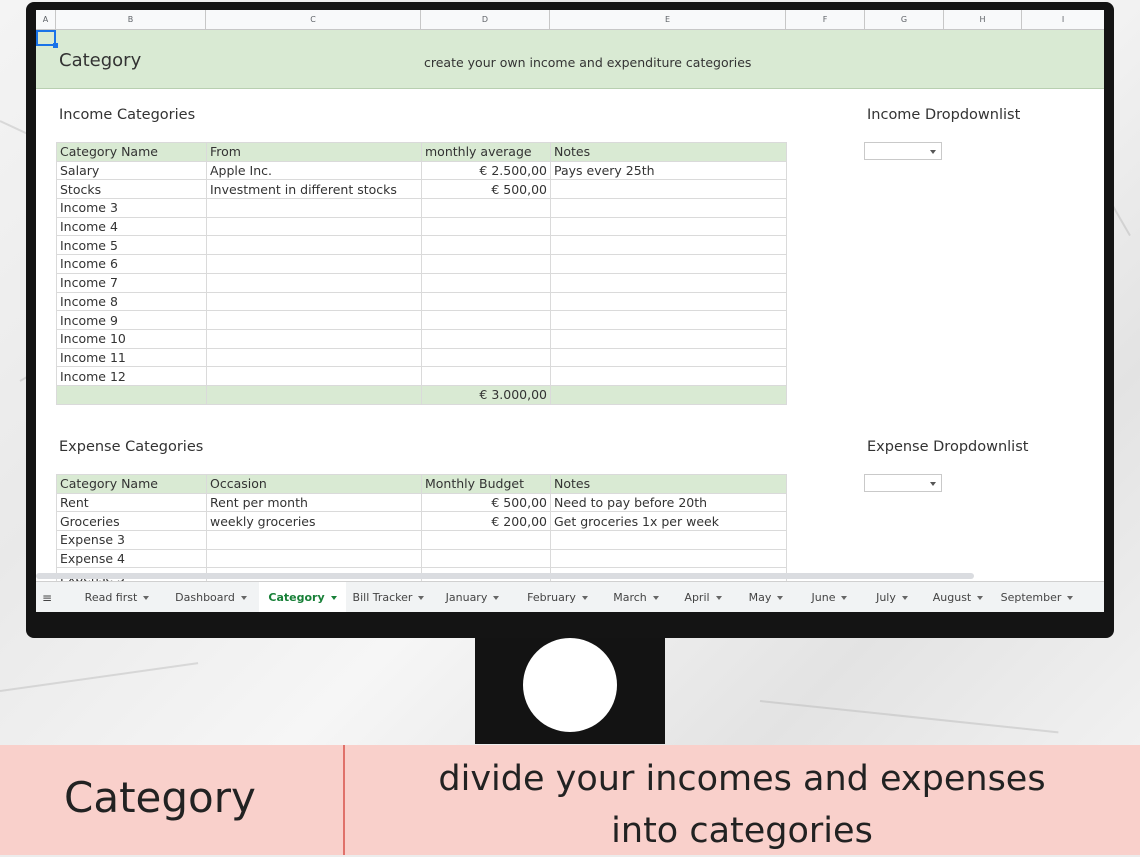 This screenshot has height=857, width=1140. What do you see at coordinates (131, 264) in the screenshot?
I see `income-category-cell: Income 6` at bounding box center [131, 264].